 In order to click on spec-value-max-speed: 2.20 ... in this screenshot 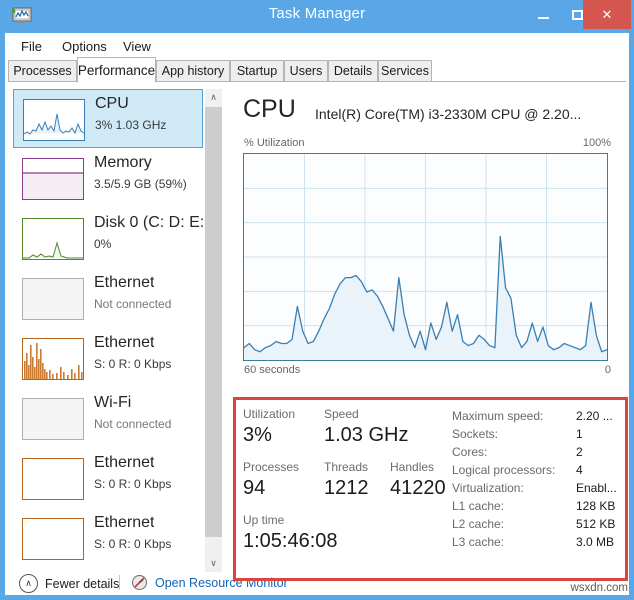, I will do `click(594, 416)`.